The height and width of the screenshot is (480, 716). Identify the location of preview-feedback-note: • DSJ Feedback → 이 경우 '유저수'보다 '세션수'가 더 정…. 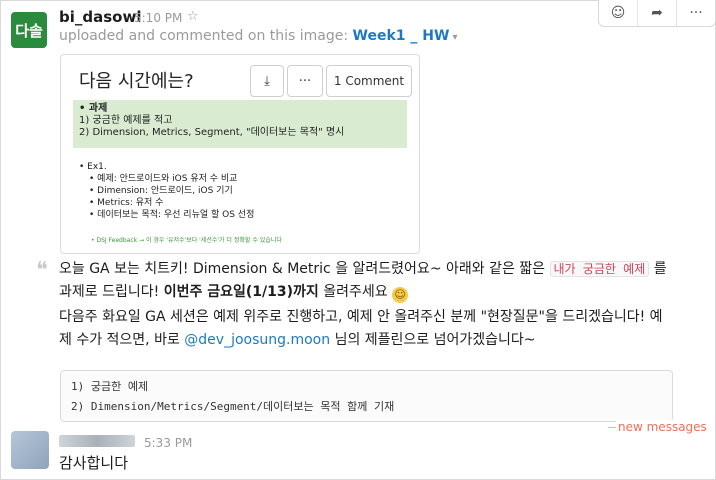
(186, 240).